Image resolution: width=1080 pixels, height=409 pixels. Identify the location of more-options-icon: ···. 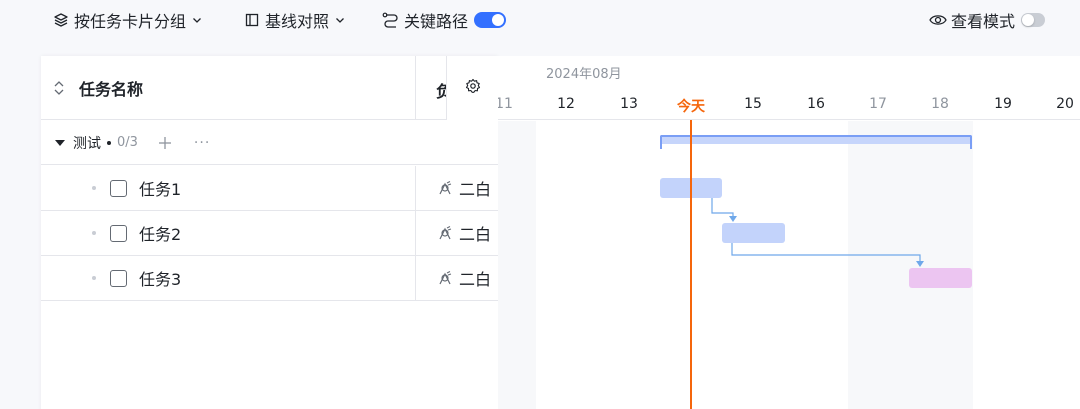
(202, 143).